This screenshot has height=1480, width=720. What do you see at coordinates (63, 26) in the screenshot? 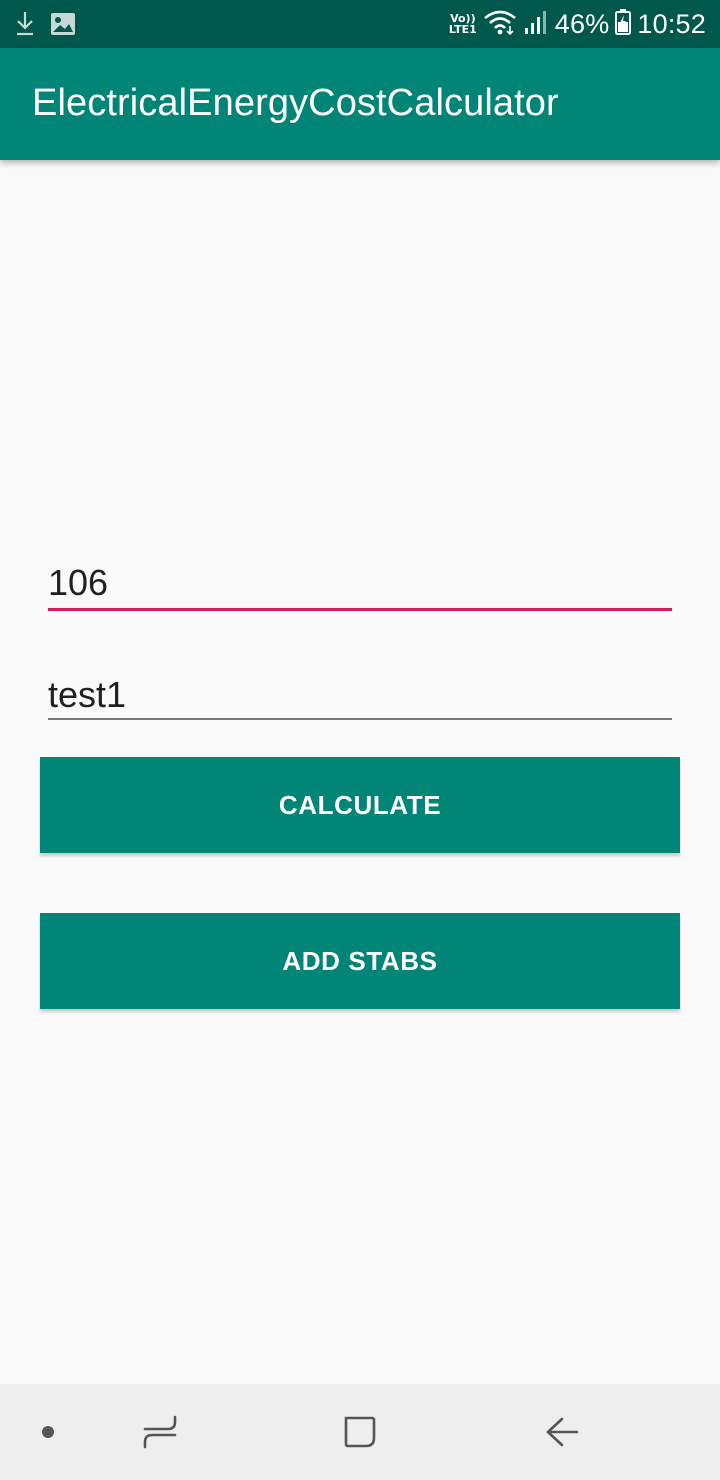
I see `image-icon` at bounding box center [63, 26].